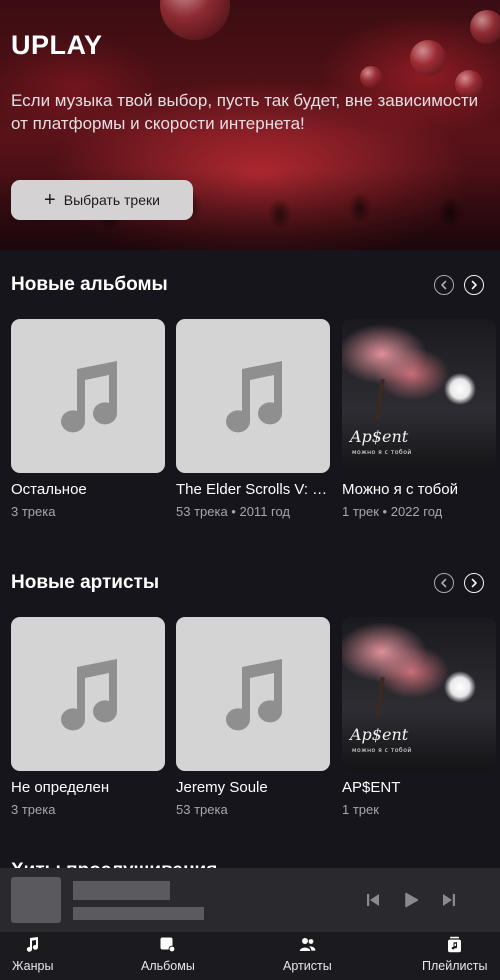 Image resolution: width=500 pixels, height=980 pixels. Describe the element at coordinates (360, 809) in the screenshot. I see `artist-meta: 1 трек` at that location.